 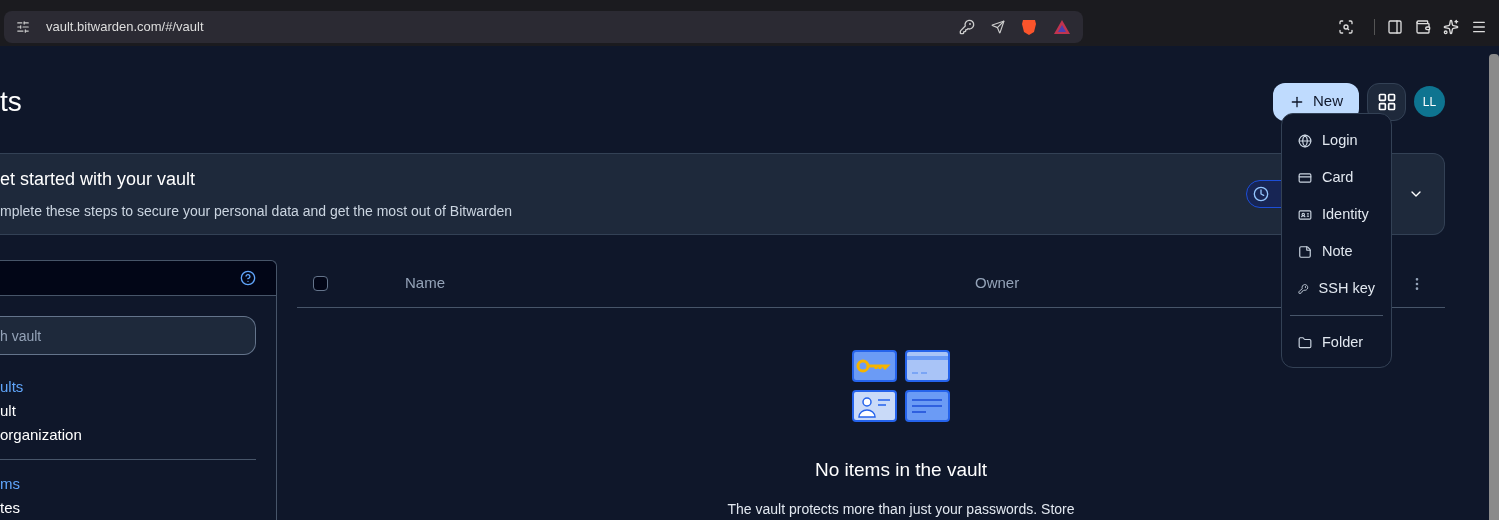 What do you see at coordinates (1336, 342) in the screenshot?
I see `menu-item: Folder` at bounding box center [1336, 342].